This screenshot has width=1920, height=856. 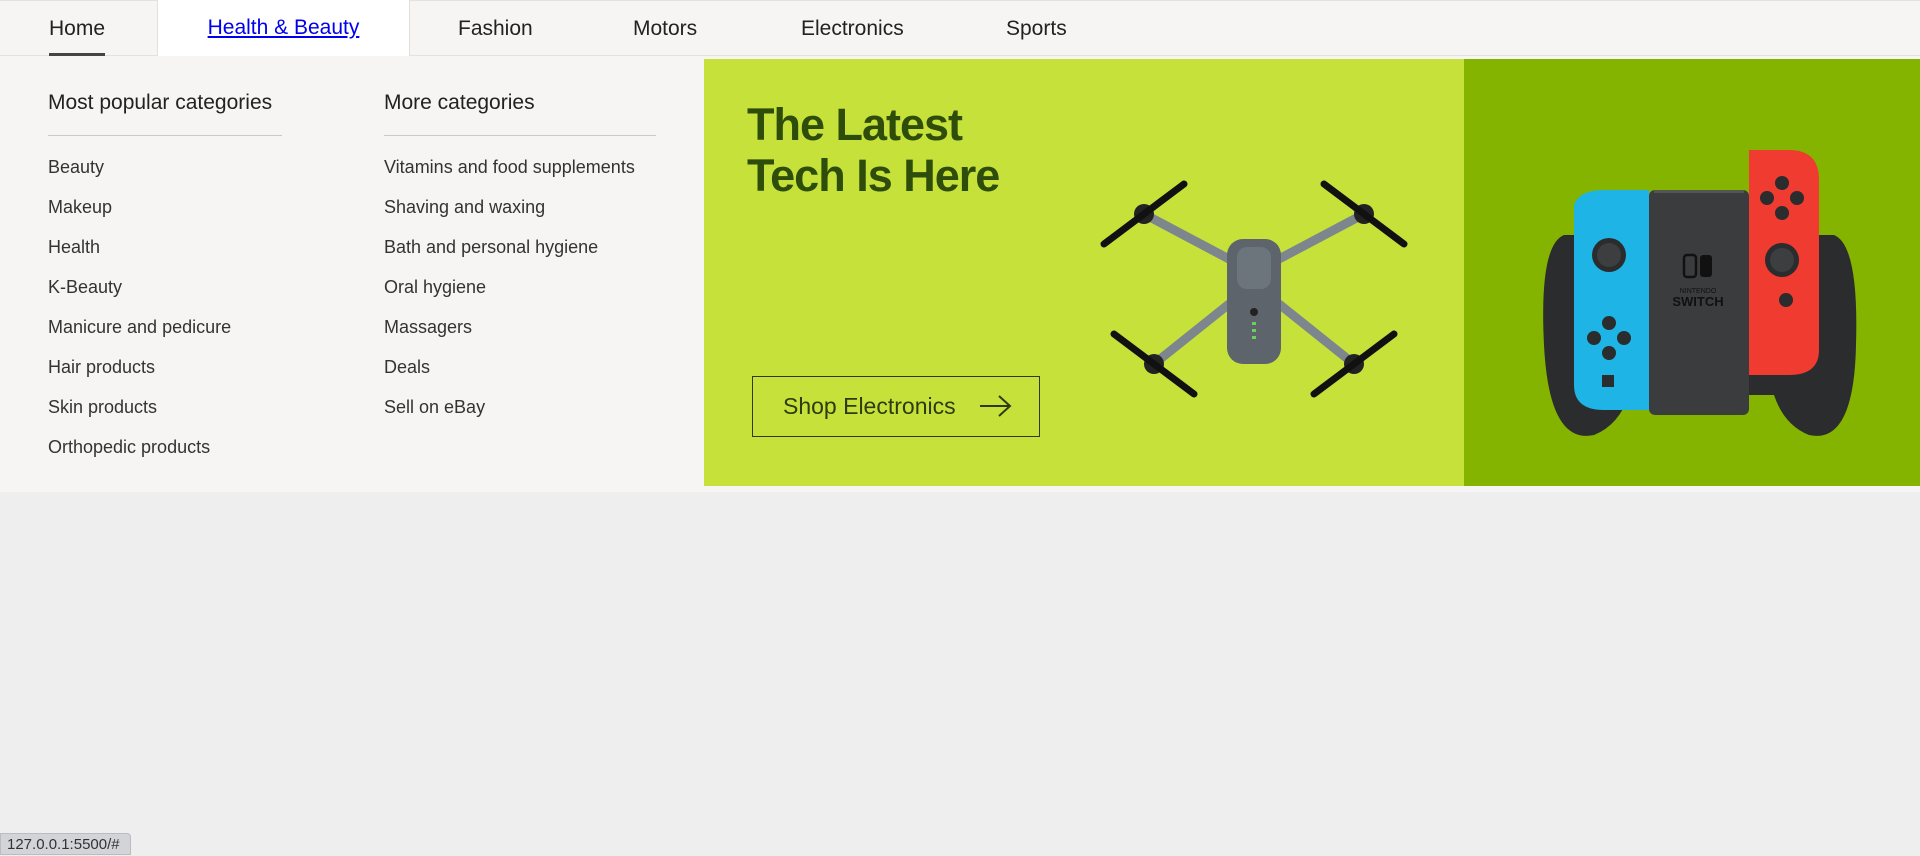 I want to click on shop-electronics-button: Shop Electronics, so click(x=896, y=406).